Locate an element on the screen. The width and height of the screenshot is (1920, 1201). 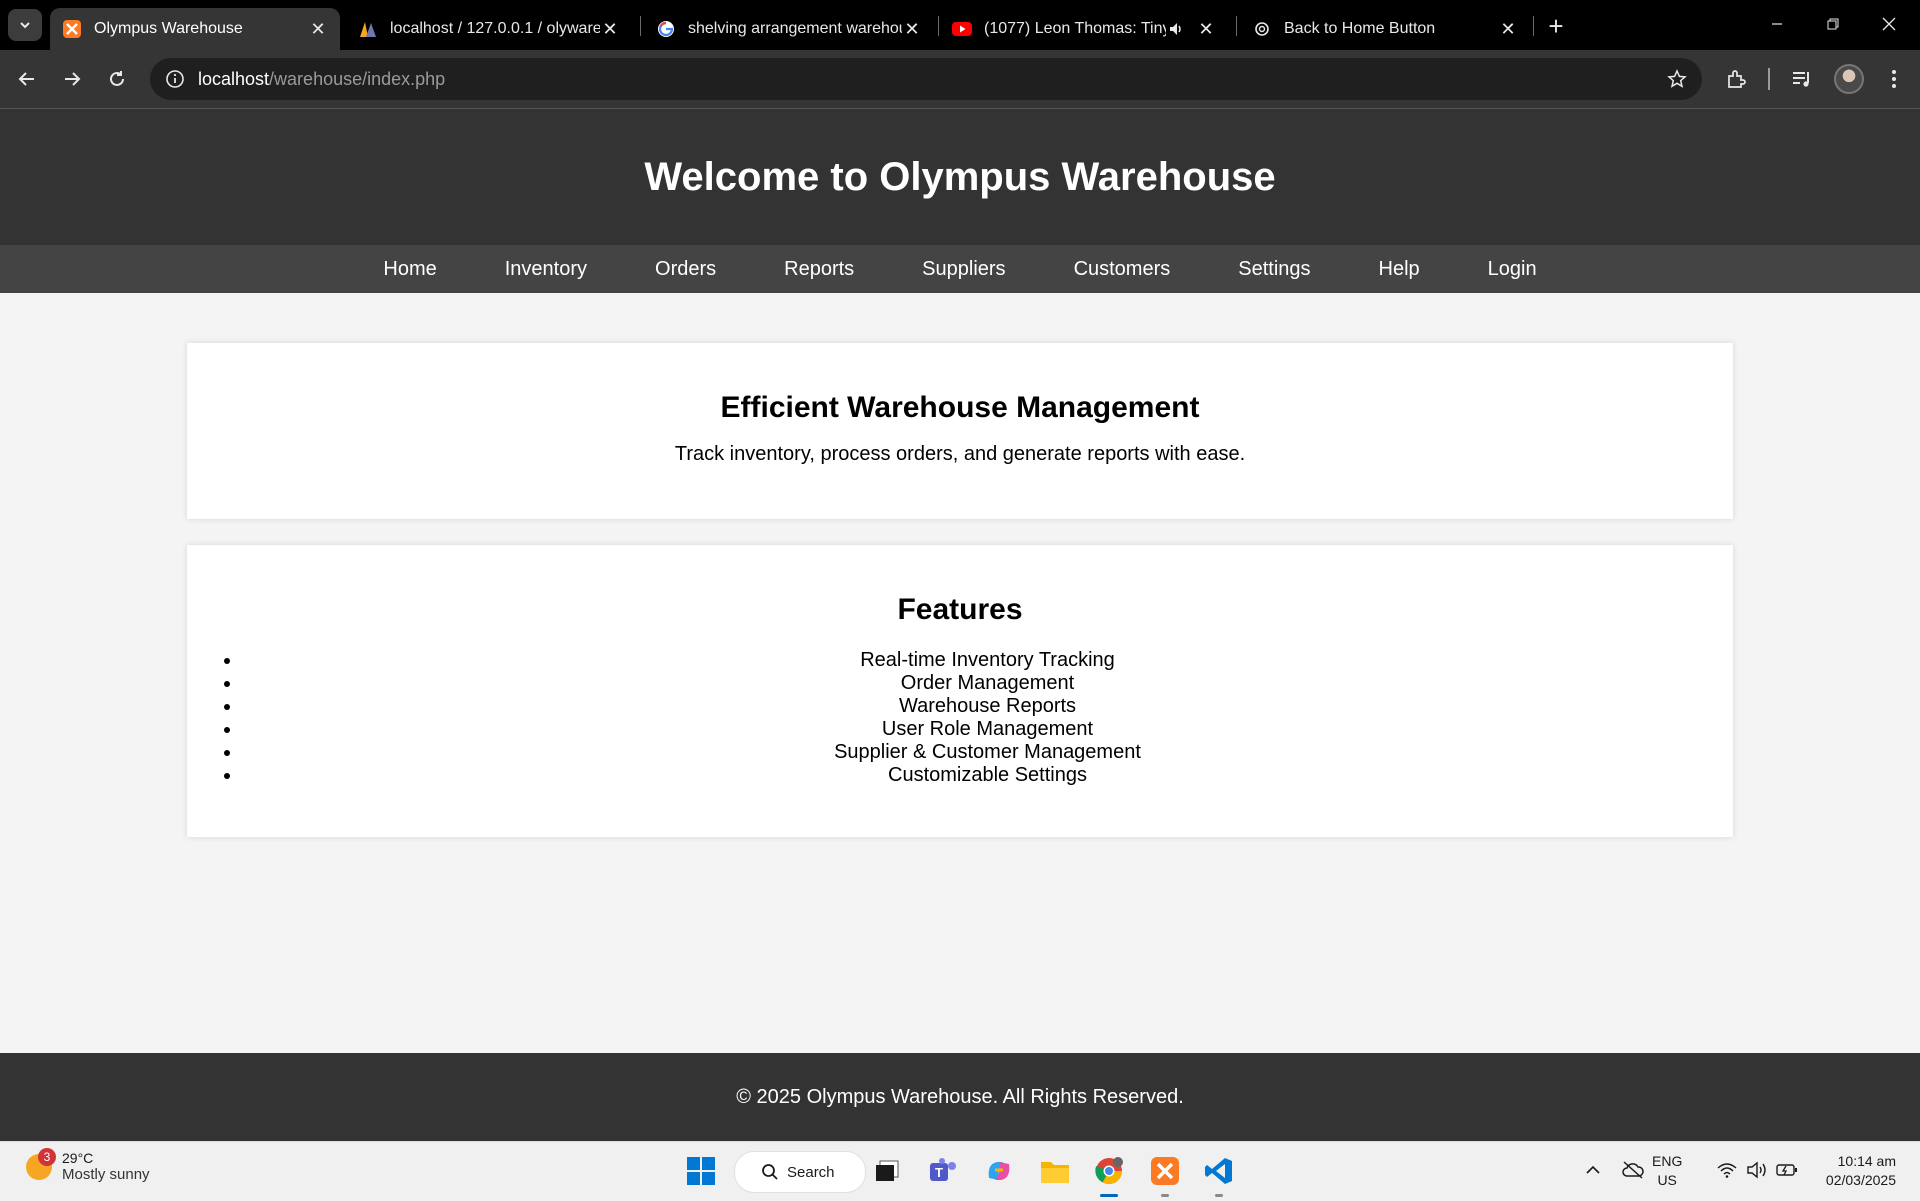
tab-title: shelving arrangement warehou is located at coordinates (795, 28).